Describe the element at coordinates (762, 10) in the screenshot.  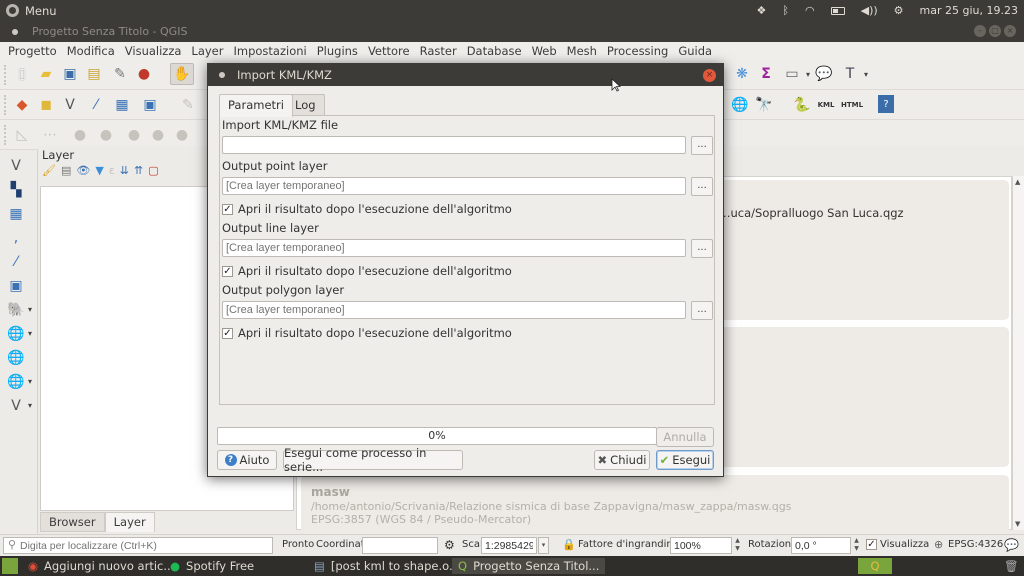
I see `dropbox-icon: ❖` at that location.